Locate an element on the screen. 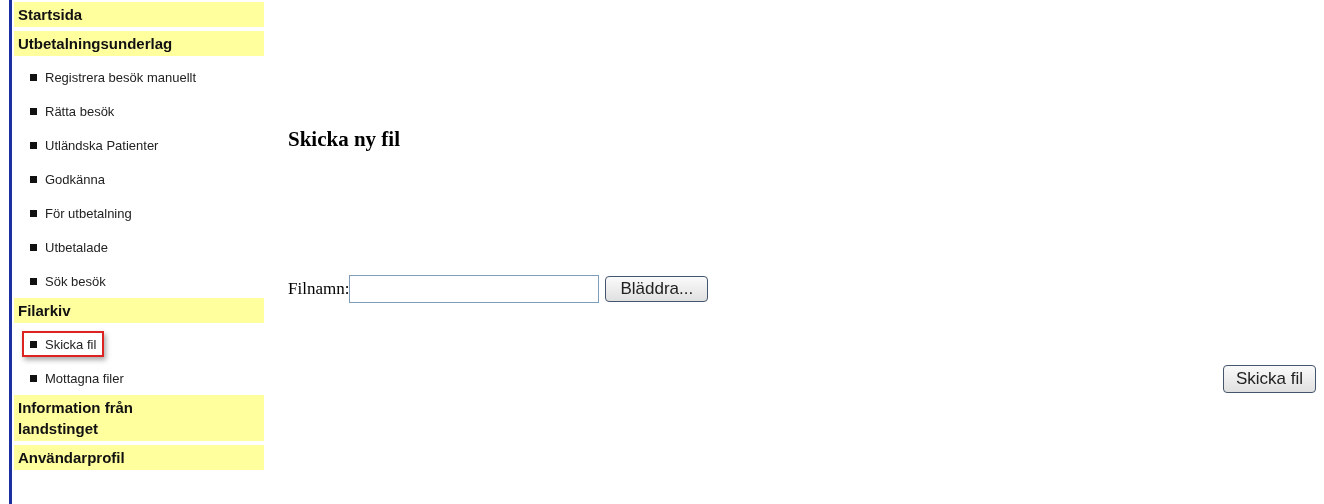 This screenshot has width=1324, height=504. nav-item: Utbetalade is located at coordinates (69, 247).